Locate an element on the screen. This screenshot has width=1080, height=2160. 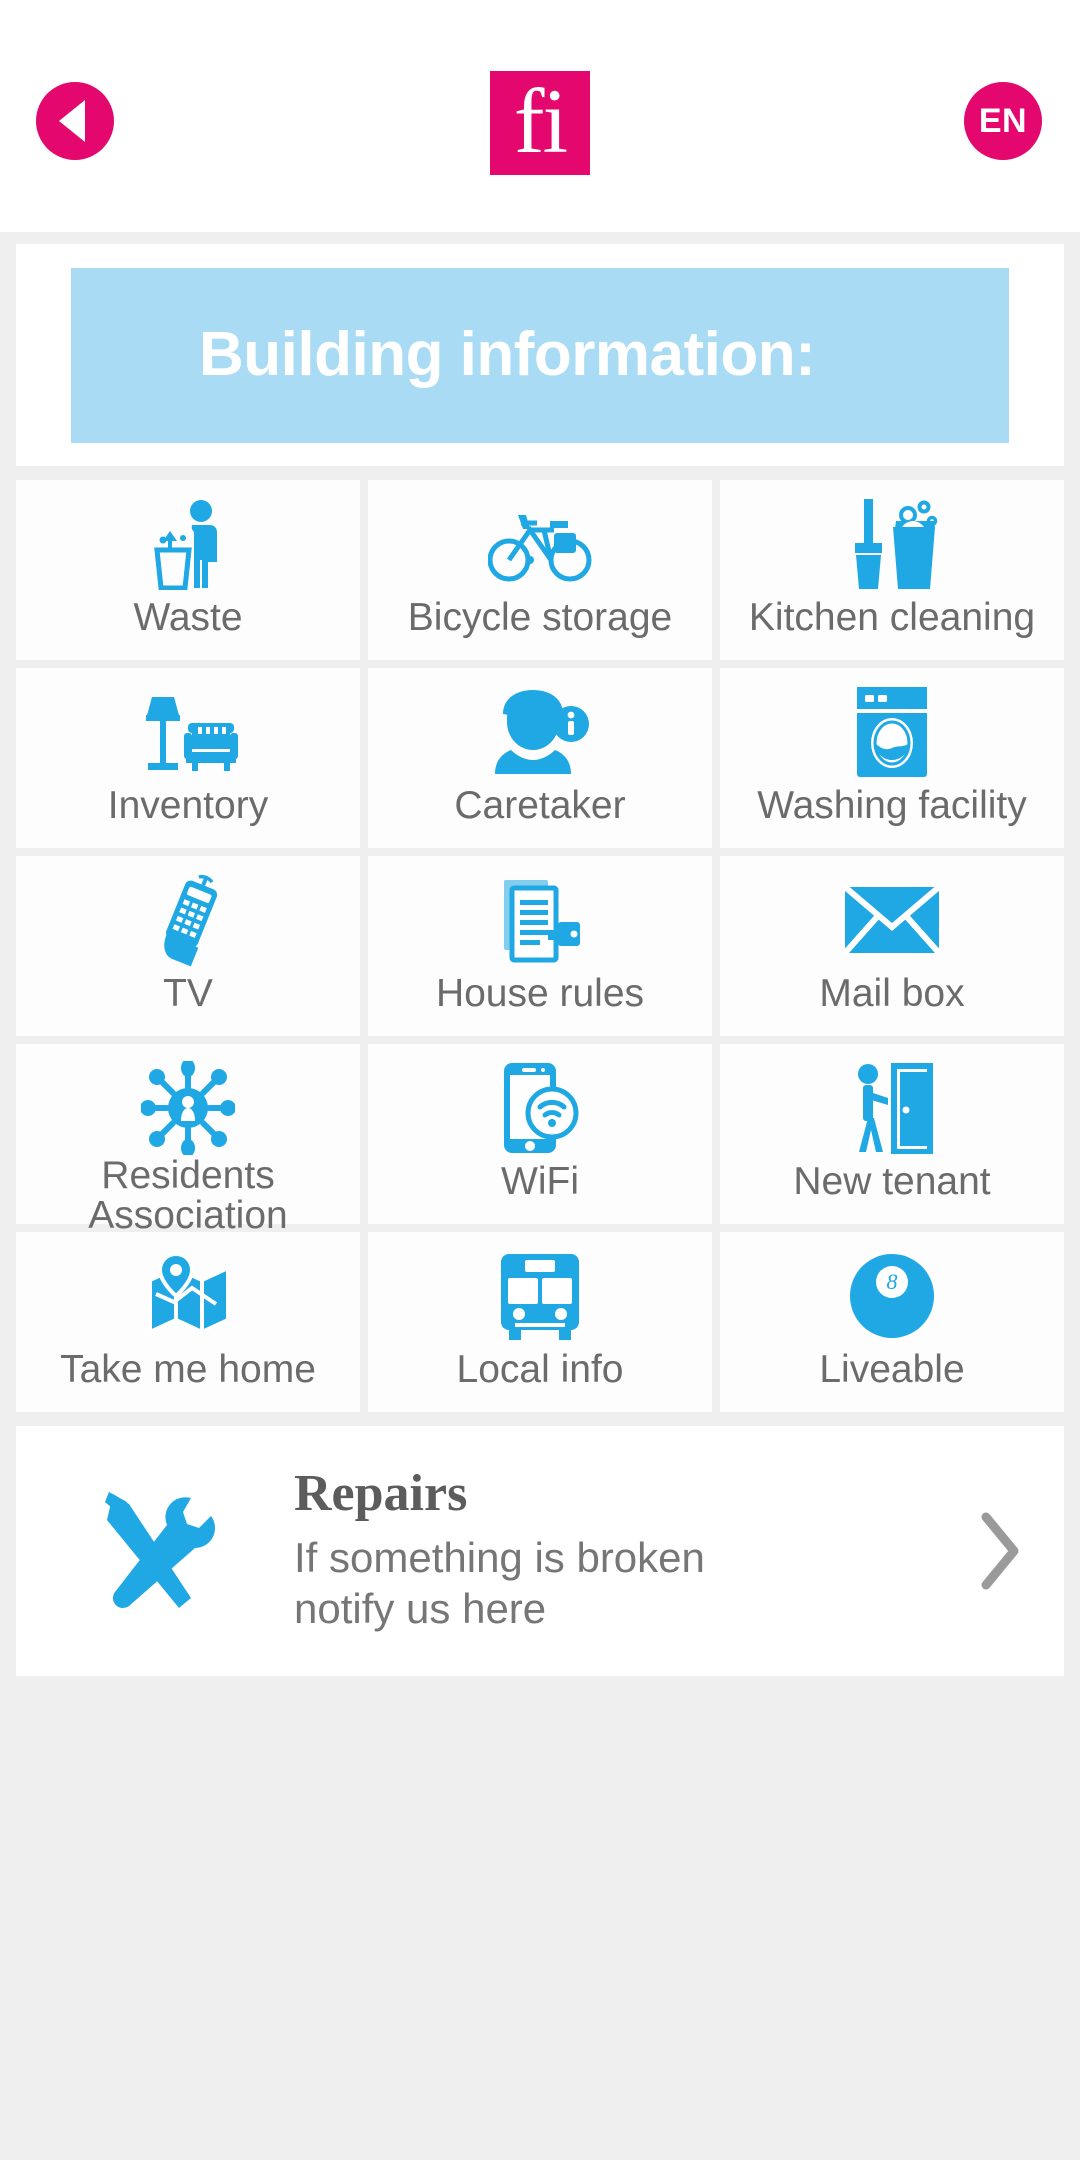
language-button: EN is located at coordinates (1003, 121).